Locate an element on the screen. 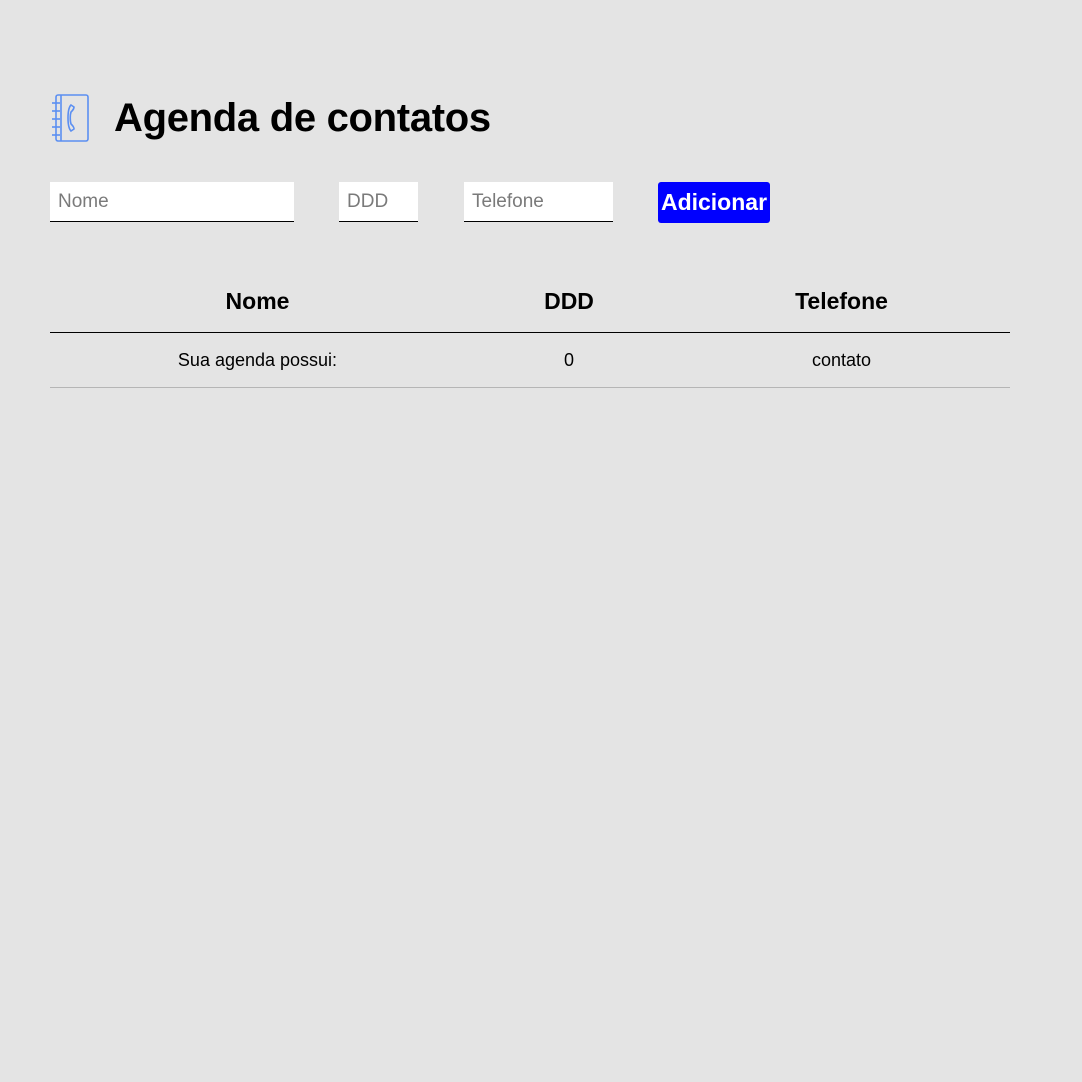 The width and height of the screenshot is (1082, 1082). contact-count-unit: contato is located at coordinates (841, 360).